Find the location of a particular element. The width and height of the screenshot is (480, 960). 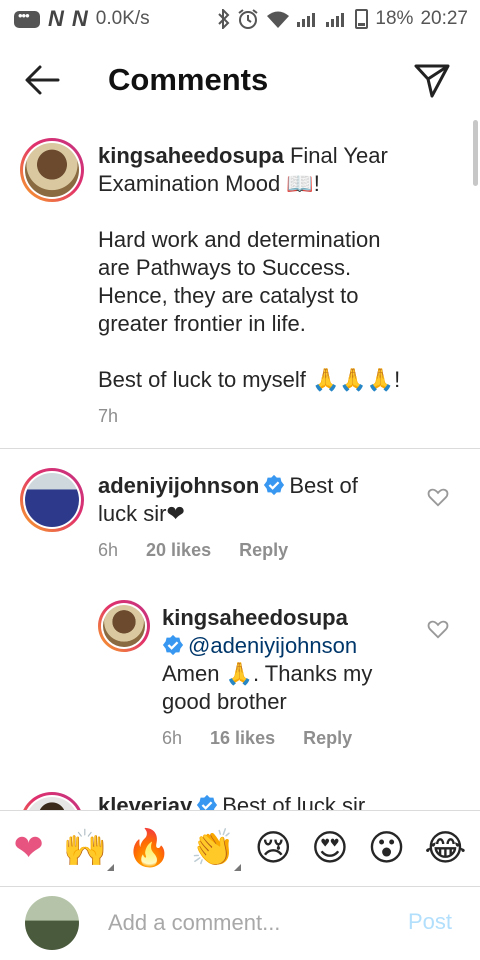

caption-meta: 7h is located at coordinates (108, 416).